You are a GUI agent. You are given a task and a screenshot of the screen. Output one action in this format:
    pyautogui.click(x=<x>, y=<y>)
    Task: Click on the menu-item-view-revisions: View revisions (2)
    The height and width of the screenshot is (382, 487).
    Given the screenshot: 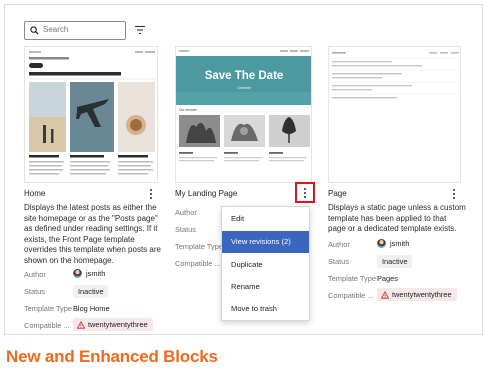 What is the action you would take?
    pyautogui.click(x=265, y=242)
    